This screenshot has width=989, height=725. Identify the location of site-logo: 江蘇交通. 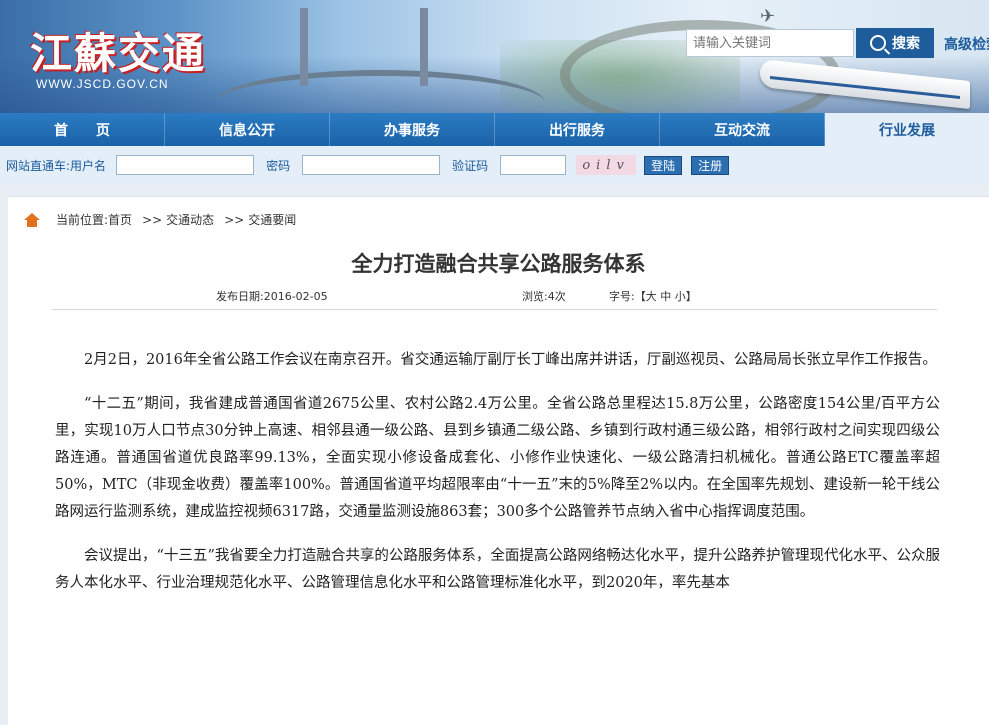
(118, 50).